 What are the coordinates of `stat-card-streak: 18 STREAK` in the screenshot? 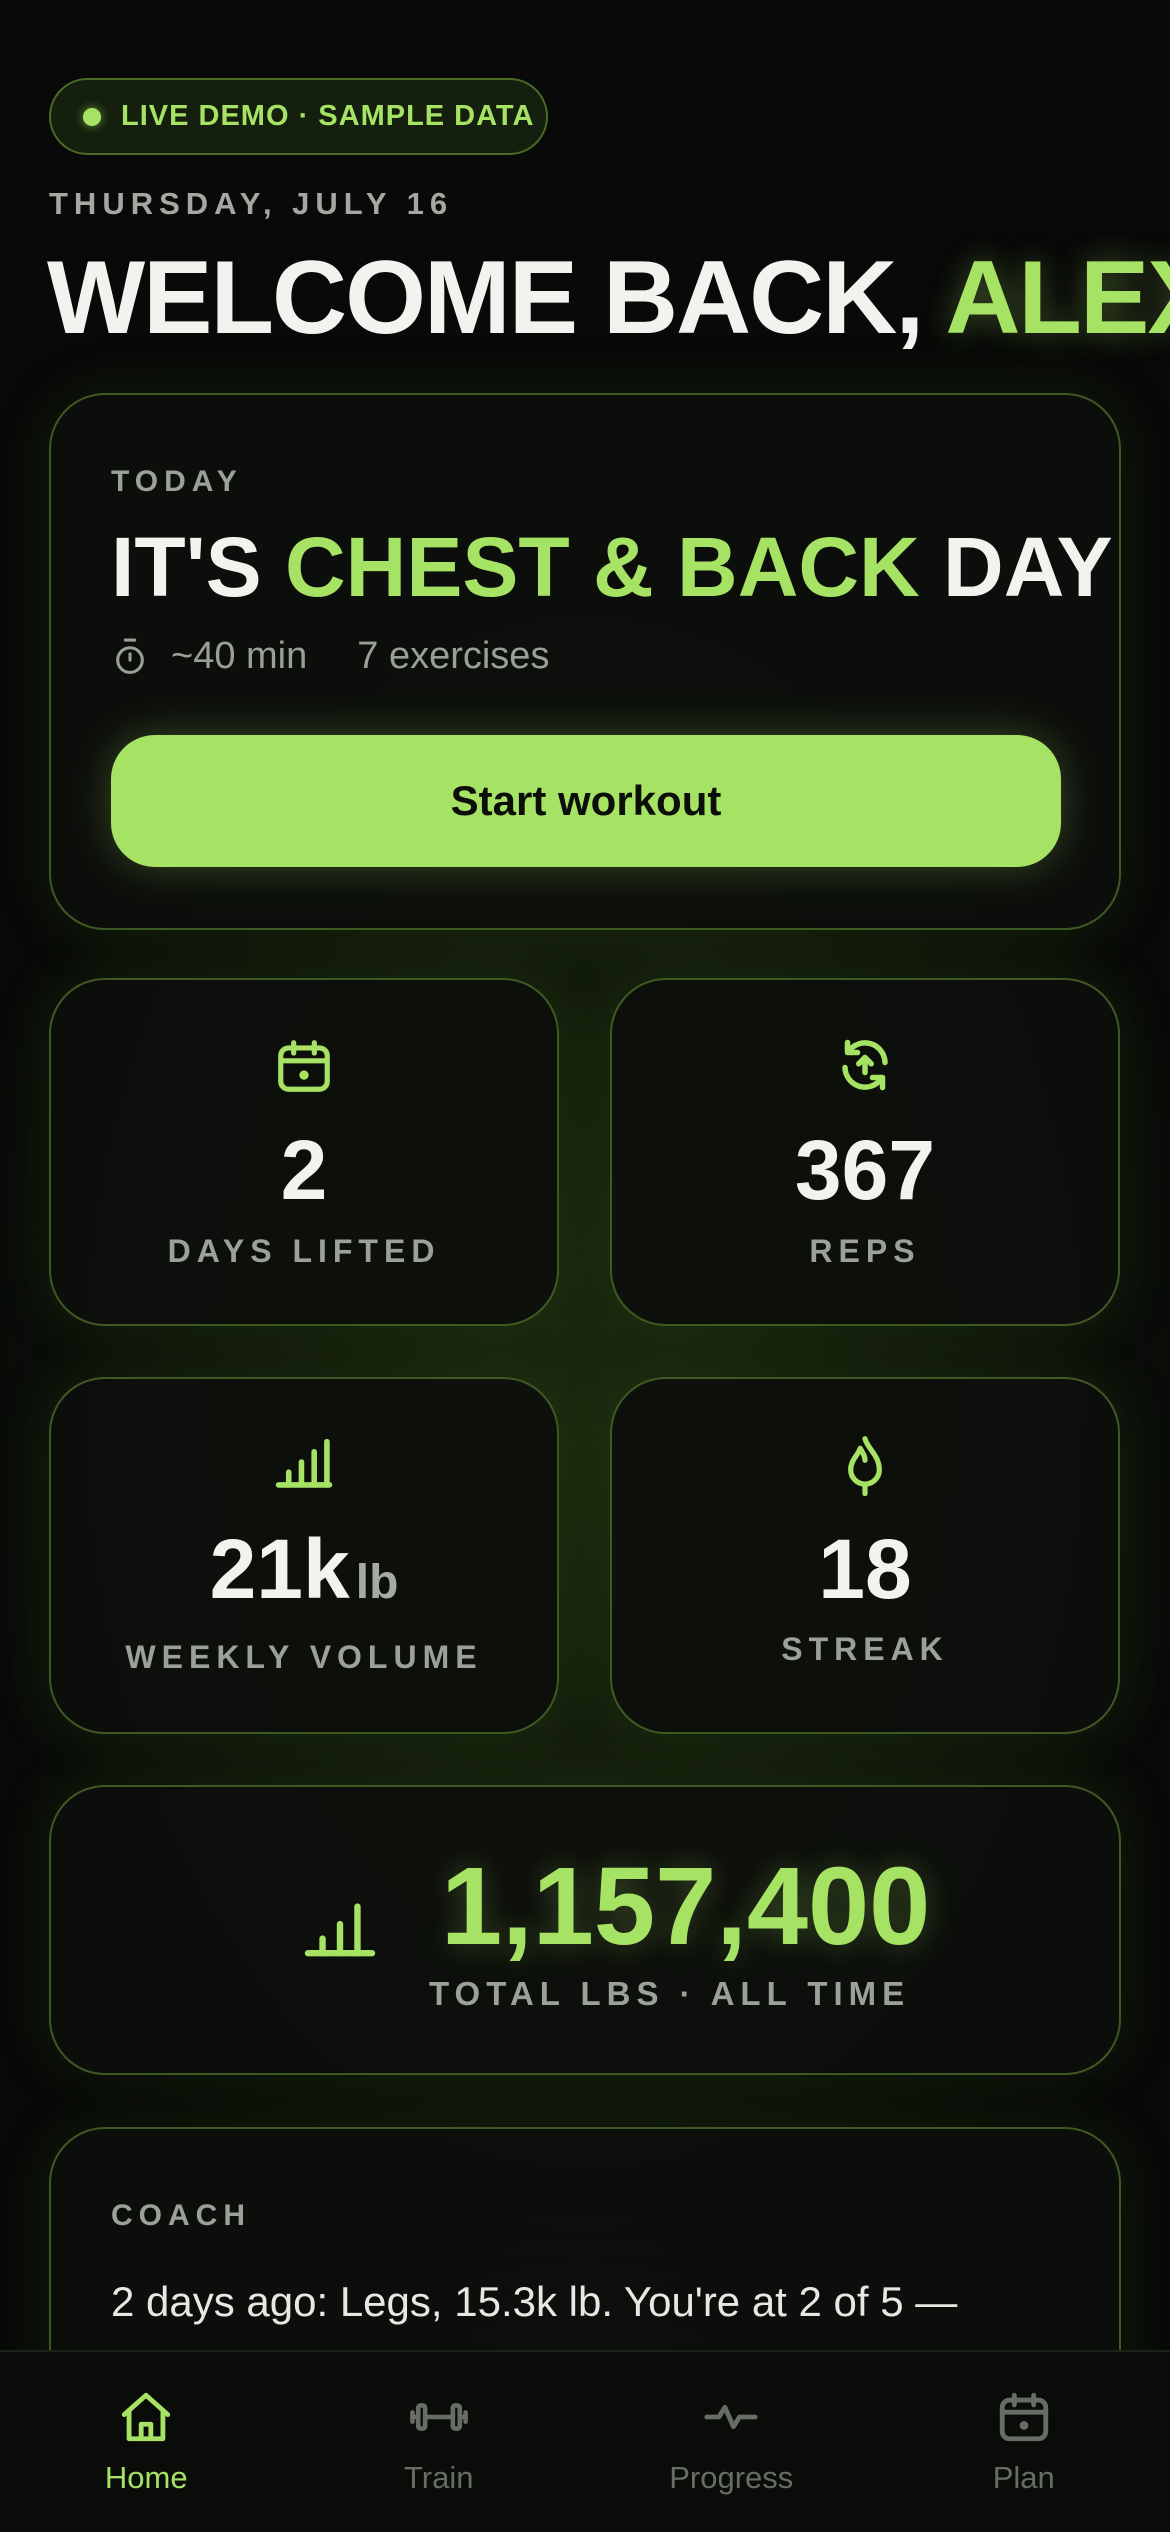 It's located at (865, 1555).